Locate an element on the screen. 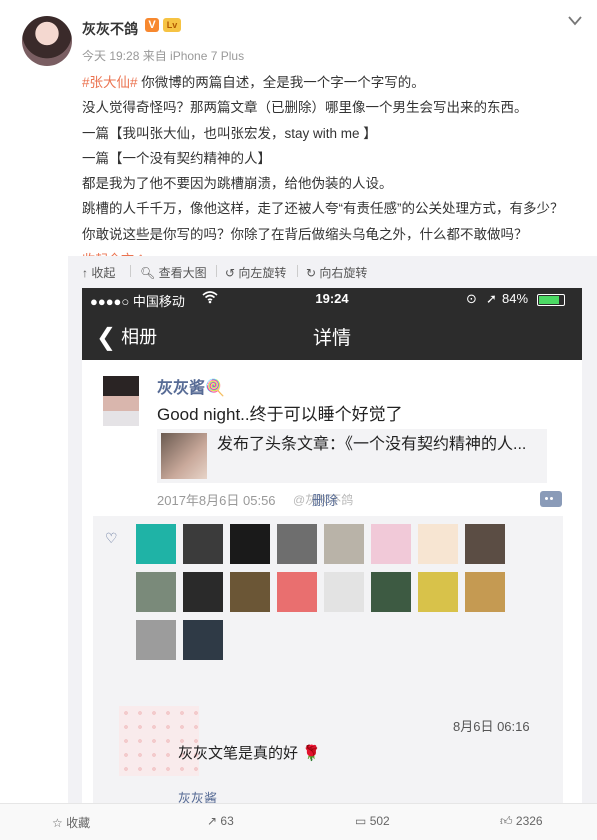 Image resolution: width=597 pixels, height=840 pixels. moment-avatar is located at coordinates (121, 401).